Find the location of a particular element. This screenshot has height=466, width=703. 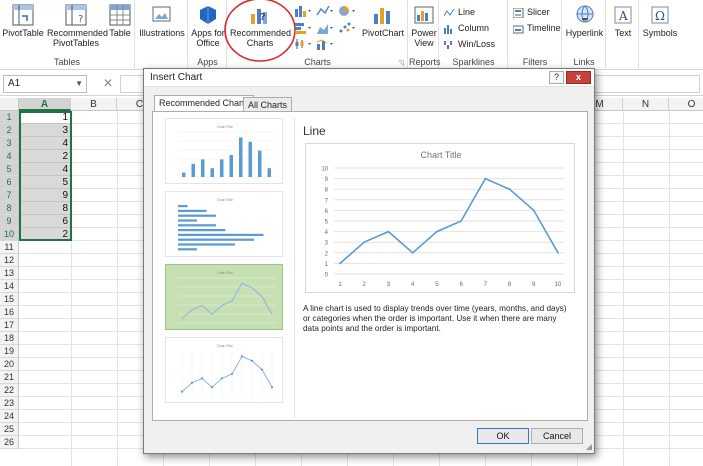

row-header-21: 21 is located at coordinates (9, 377).